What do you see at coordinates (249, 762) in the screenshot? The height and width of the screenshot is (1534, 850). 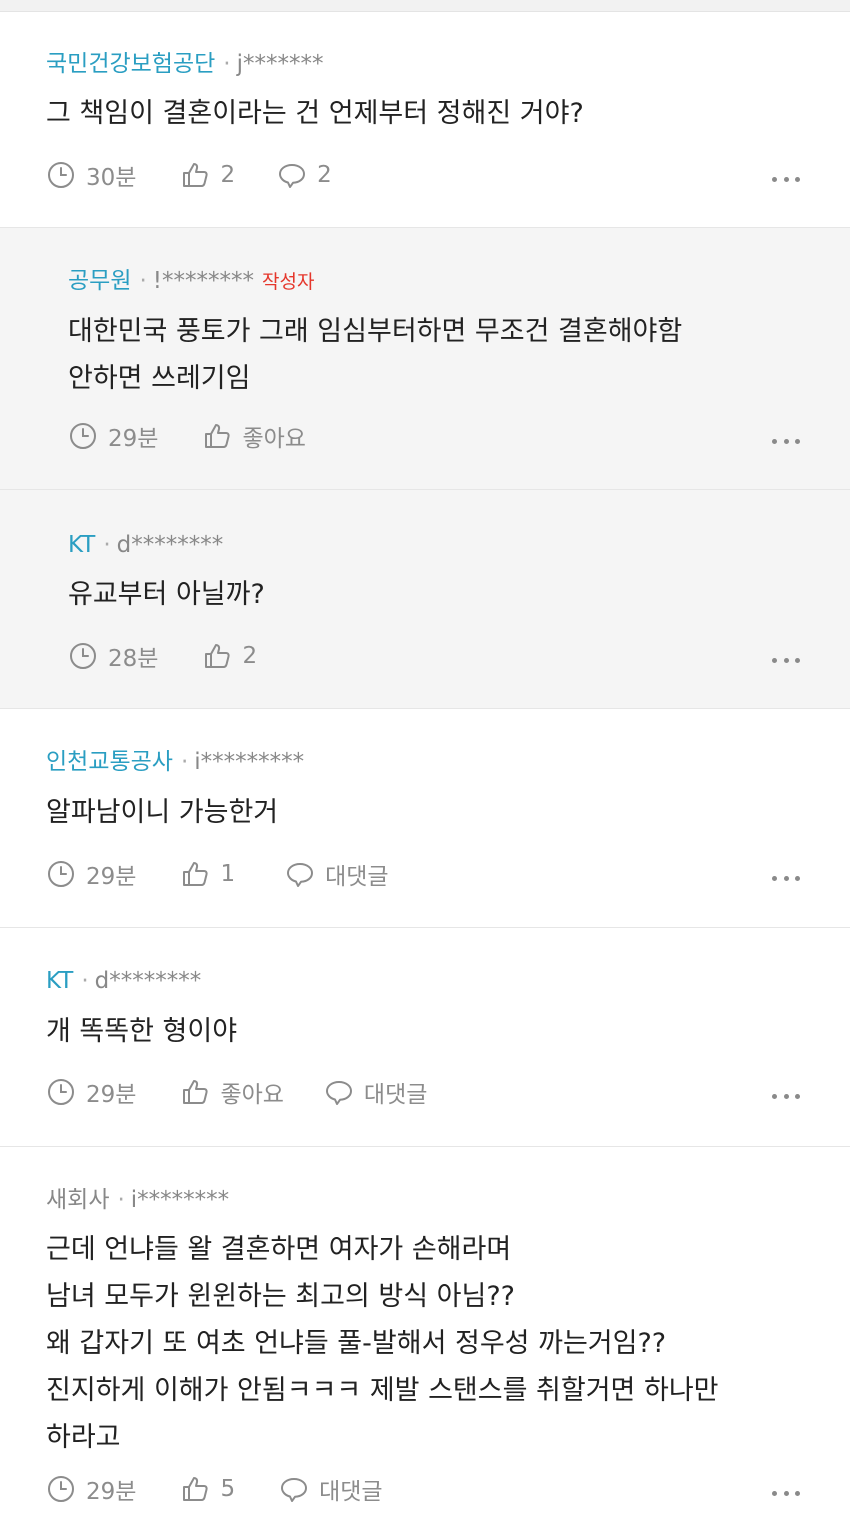 I see `comment-user-id: i*********` at bounding box center [249, 762].